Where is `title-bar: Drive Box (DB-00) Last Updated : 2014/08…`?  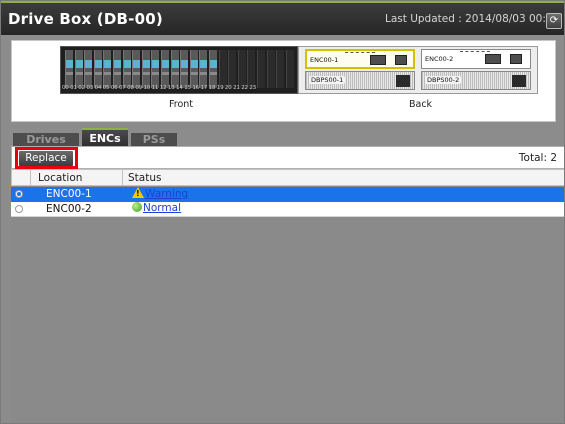 title-bar: Drive Box (DB-00) Last Updated : 2014/08… is located at coordinates (282, 19).